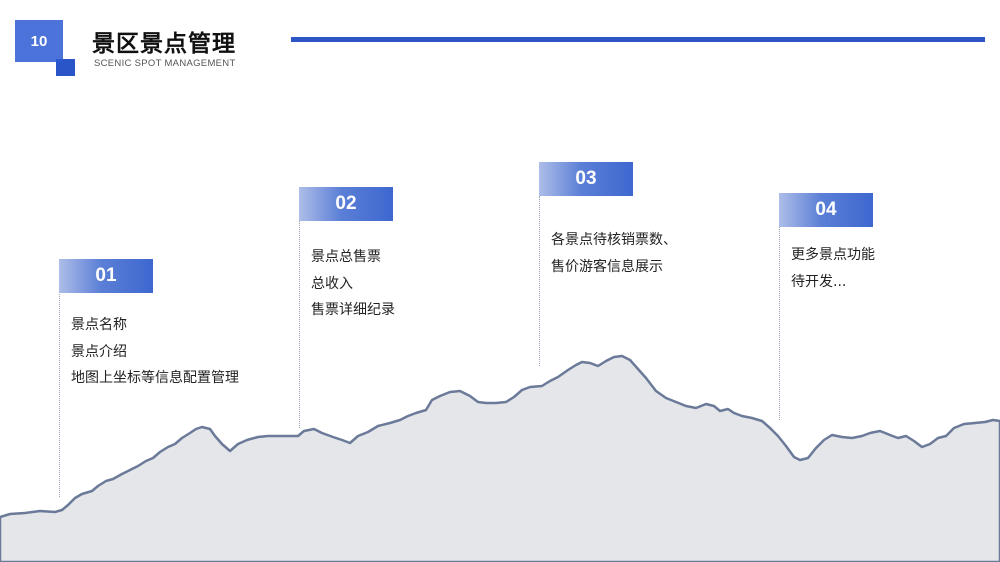  What do you see at coordinates (99, 325) in the screenshot?
I see `step-1-line: 景点名称` at bounding box center [99, 325].